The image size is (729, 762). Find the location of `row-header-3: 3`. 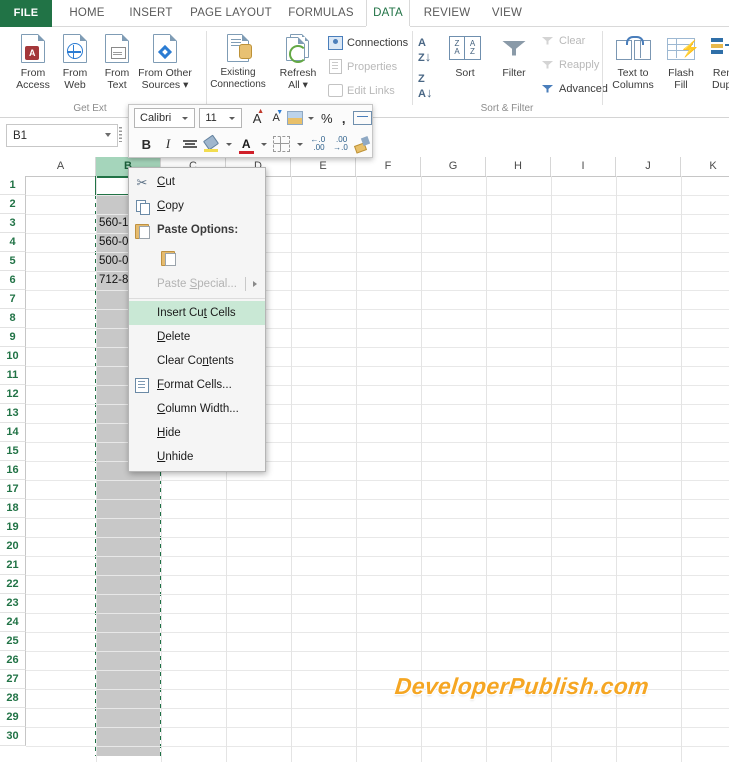

row-header-3: 3 is located at coordinates (13, 223).